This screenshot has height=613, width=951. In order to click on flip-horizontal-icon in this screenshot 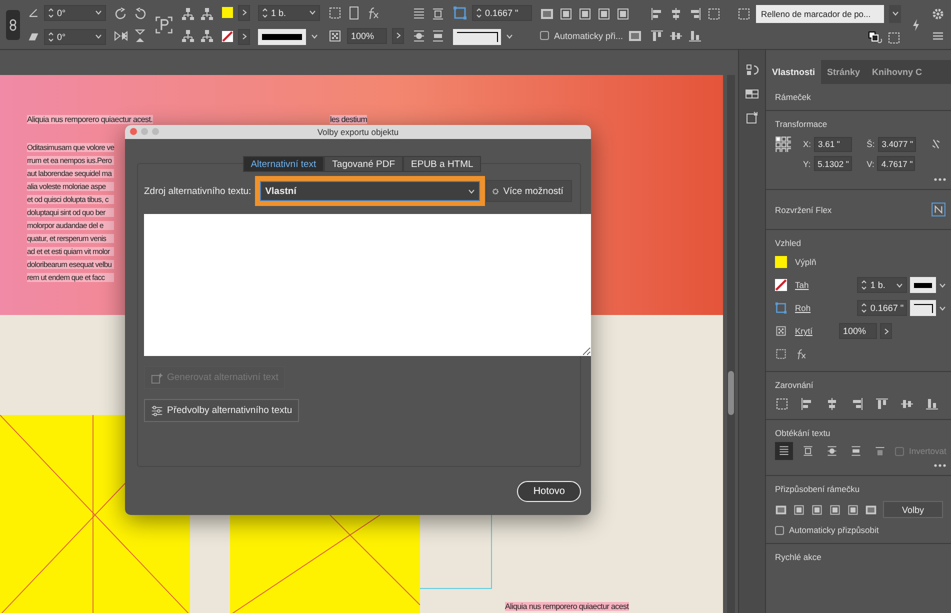, I will do `click(121, 35)`.